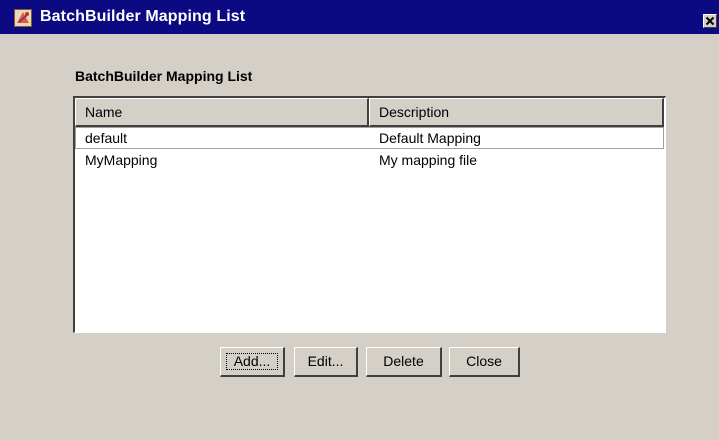 The width and height of the screenshot is (719, 440). Describe the element at coordinates (428, 160) in the screenshot. I see `row-description-cell: My mapping file` at that location.